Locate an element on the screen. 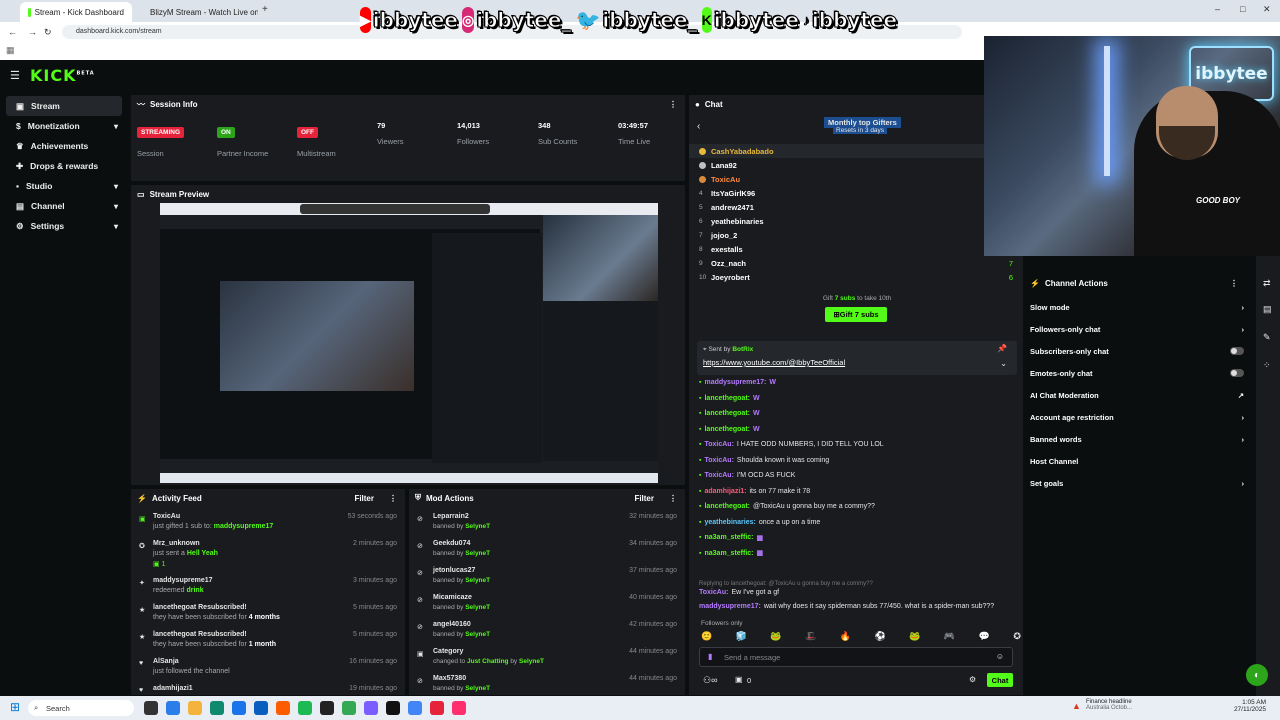 This screenshot has width=1280, height=720. channel-action-item: Set goals › is located at coordinates (1140, 483).